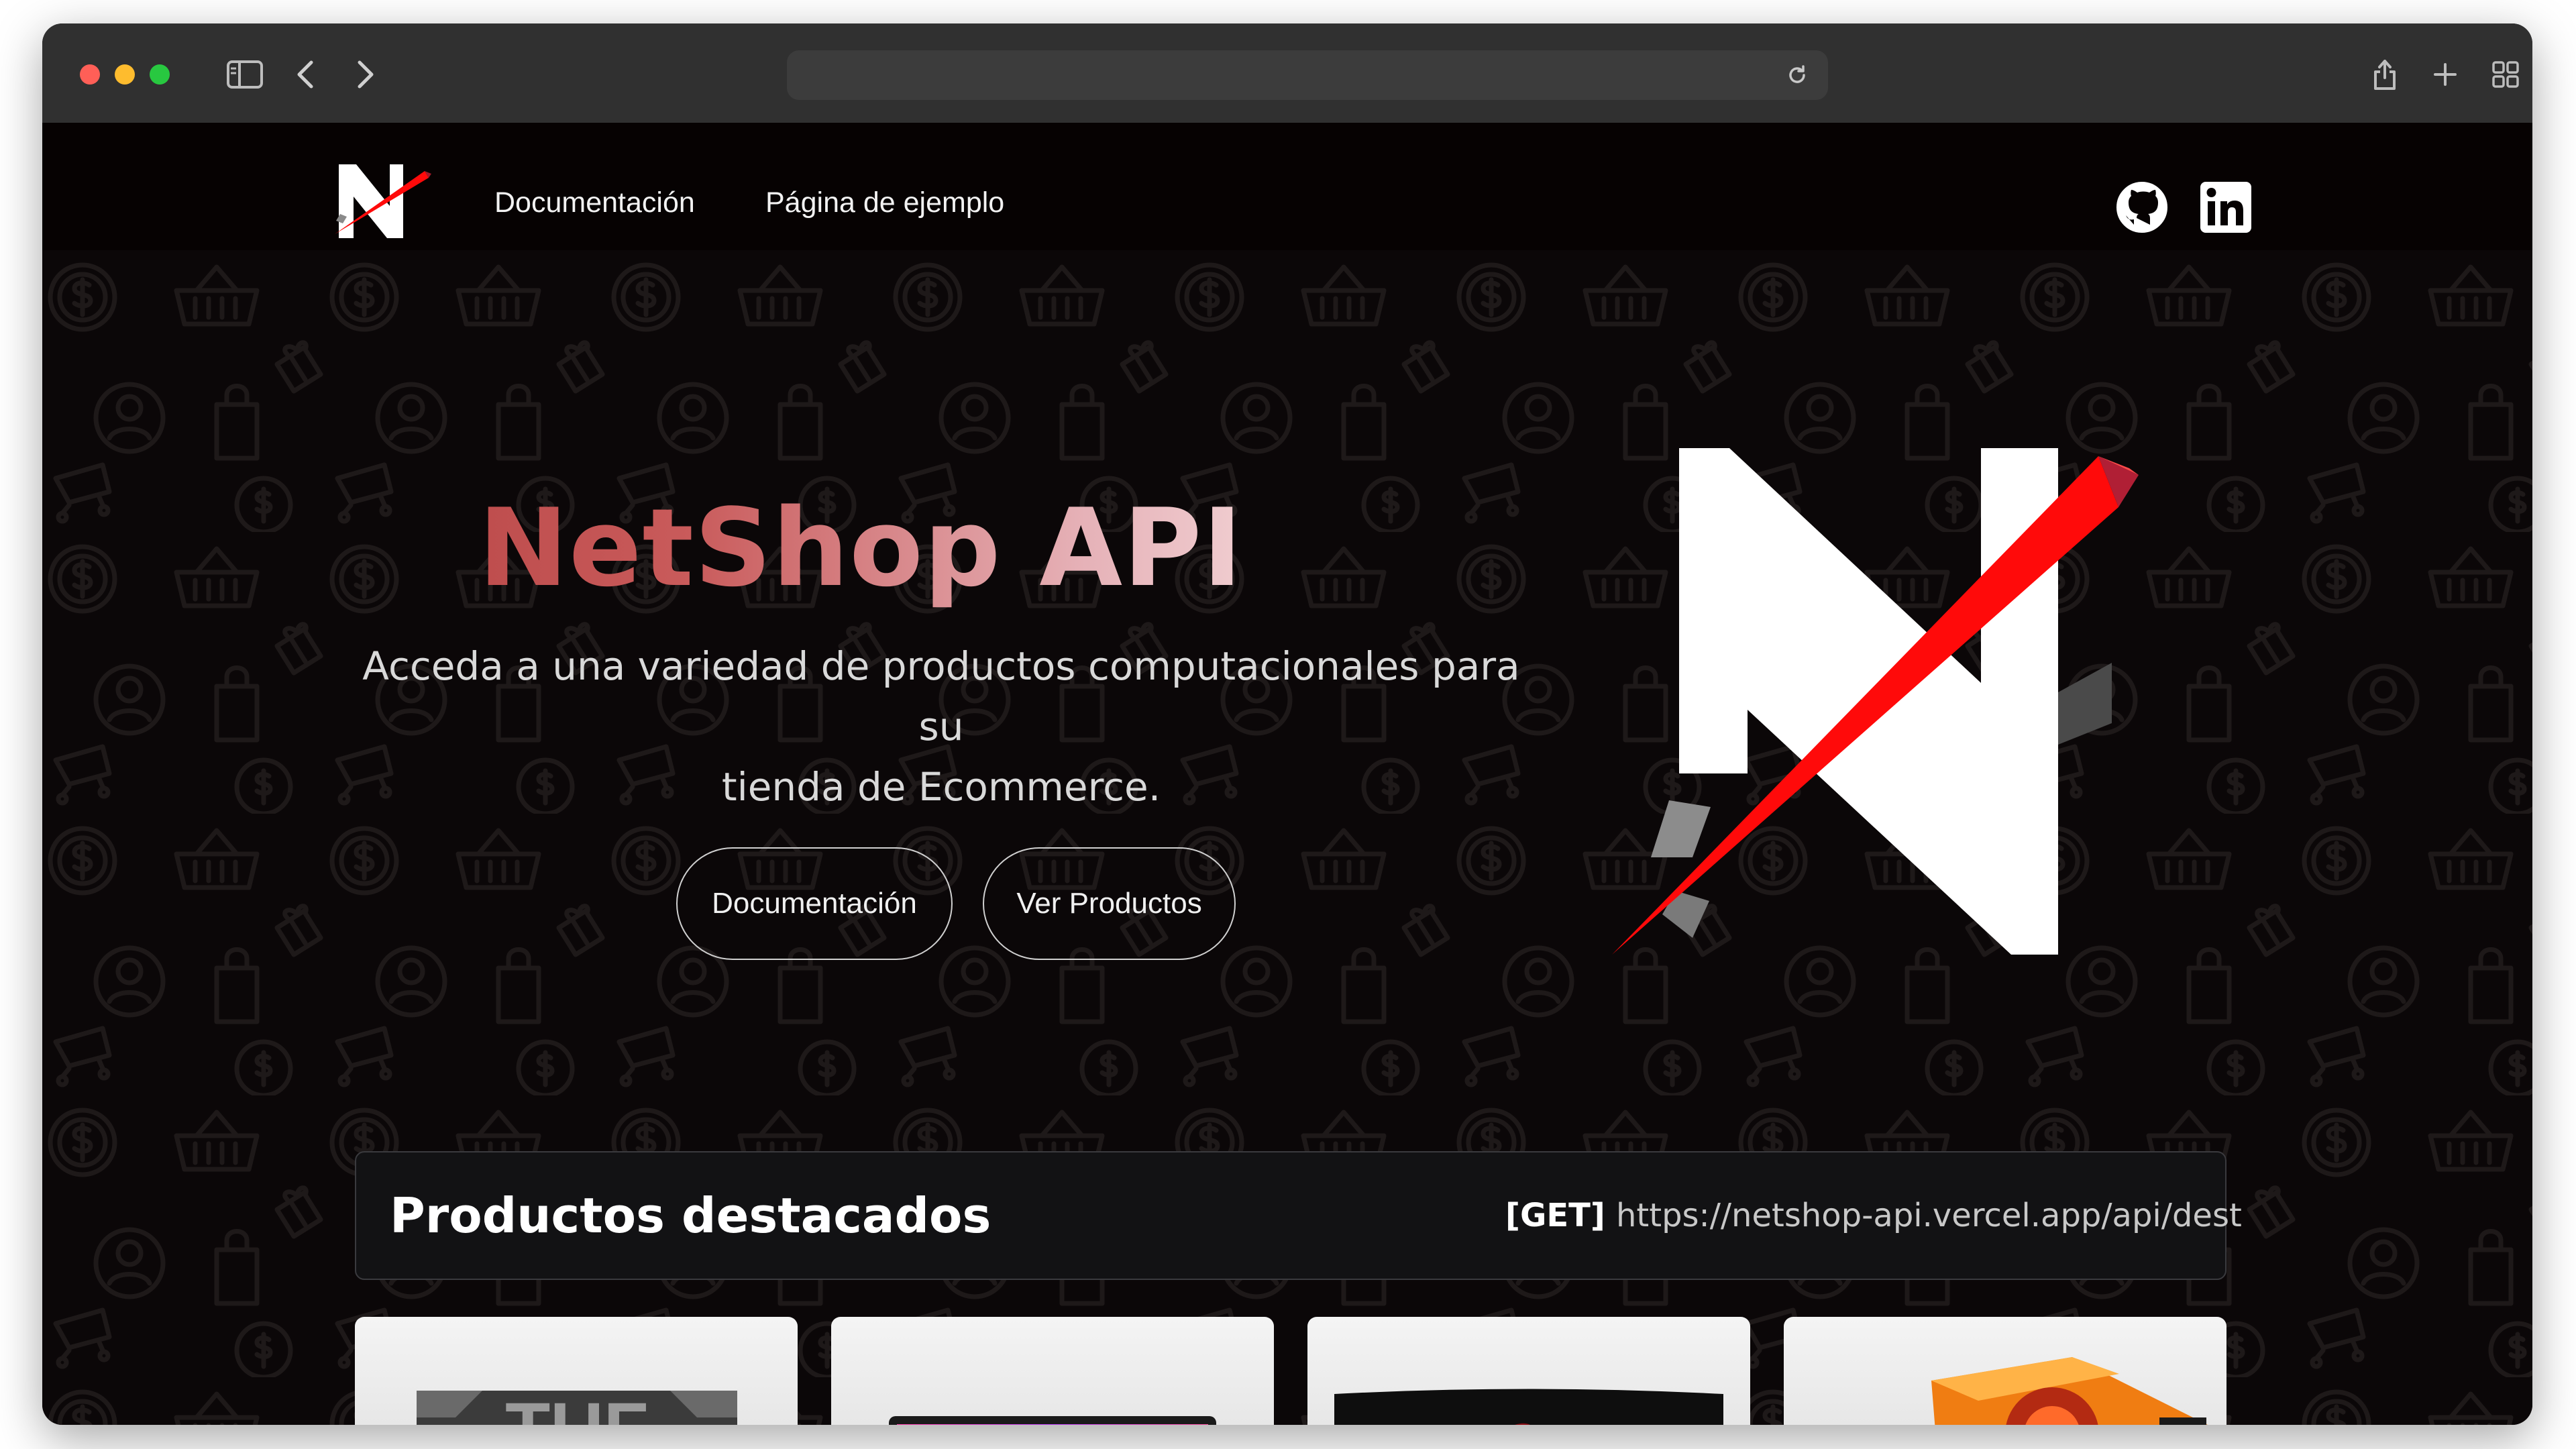 This screenshot has width=2576, height=1449. Describe the element at coordinates (381, 200) in the screenshot. I see `netshop-logo` at that location.